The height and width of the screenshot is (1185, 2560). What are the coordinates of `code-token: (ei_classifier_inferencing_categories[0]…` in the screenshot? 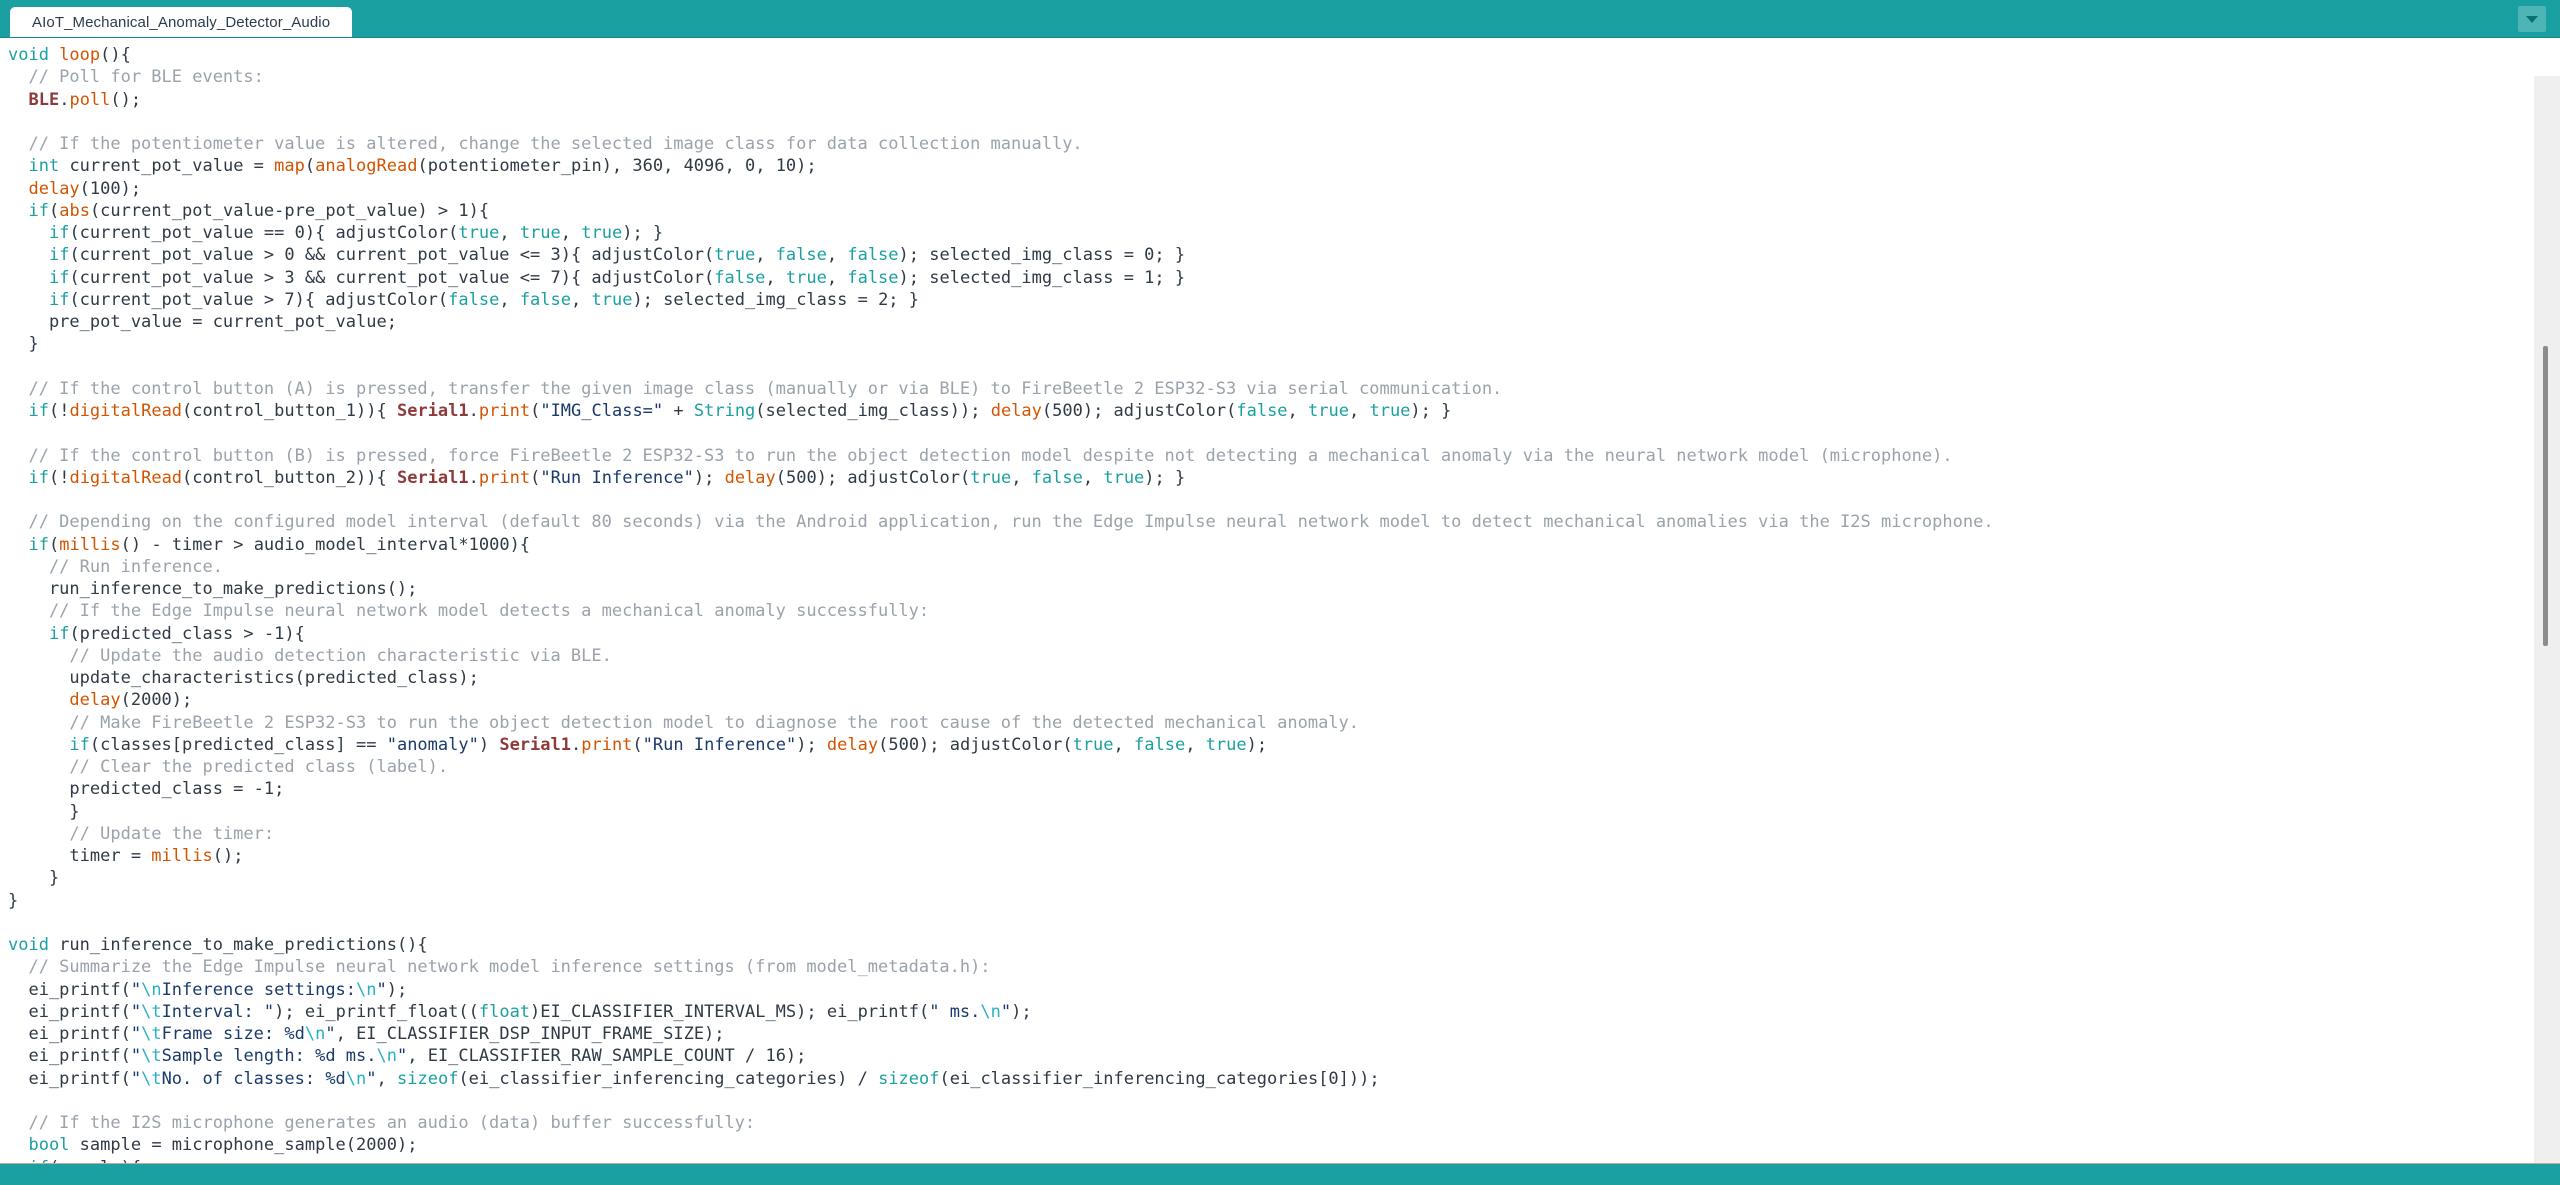 It's located at (1159, 1078).